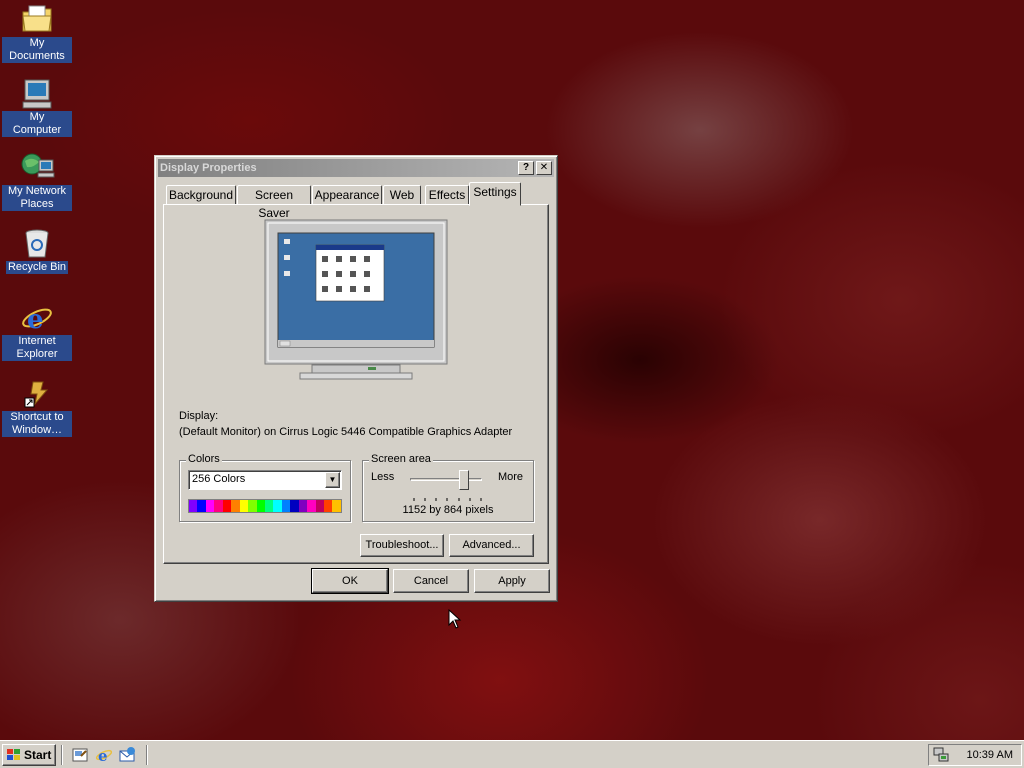  I want to click on network-icon, so click(38, 168).